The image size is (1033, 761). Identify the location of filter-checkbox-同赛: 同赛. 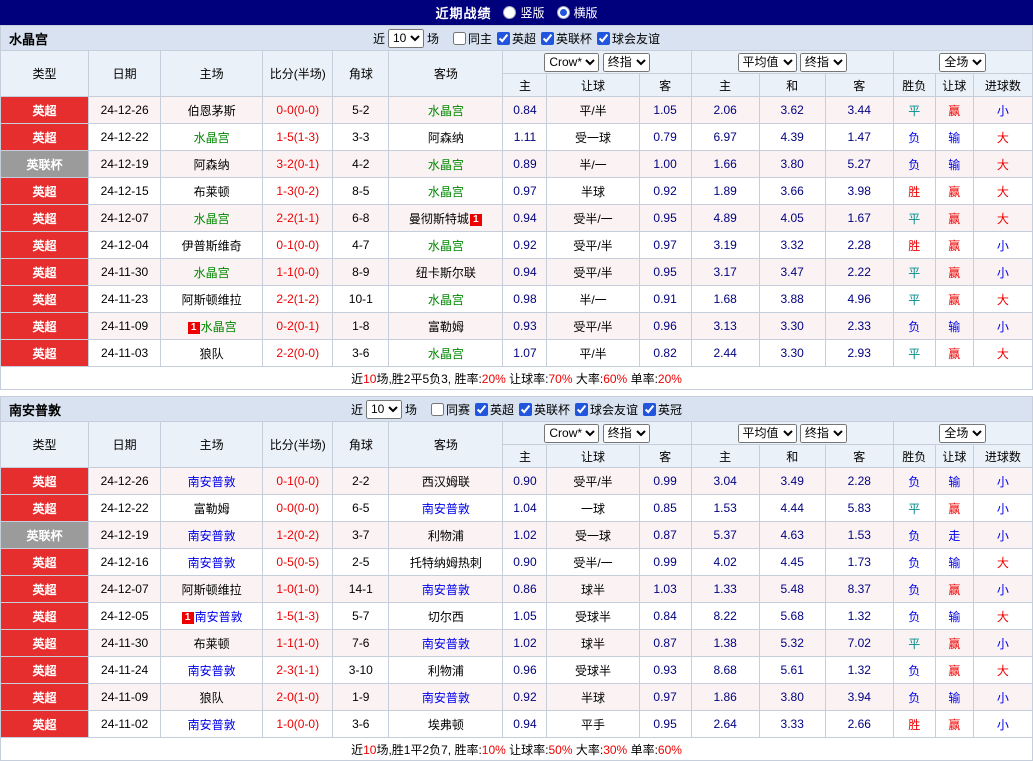
(448, 409).